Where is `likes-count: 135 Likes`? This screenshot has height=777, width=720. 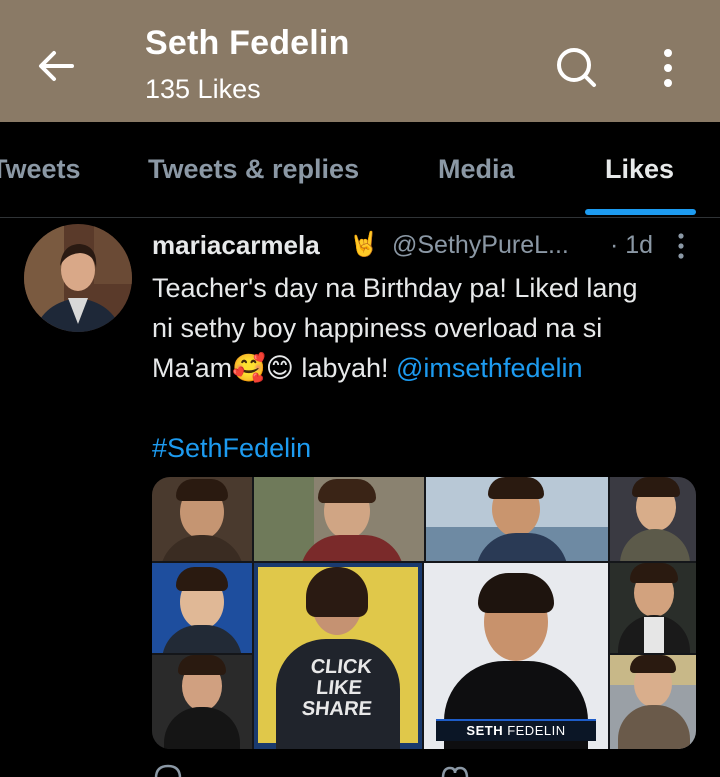
likes-count: 135 Likes is located at coordinates (203, 89).